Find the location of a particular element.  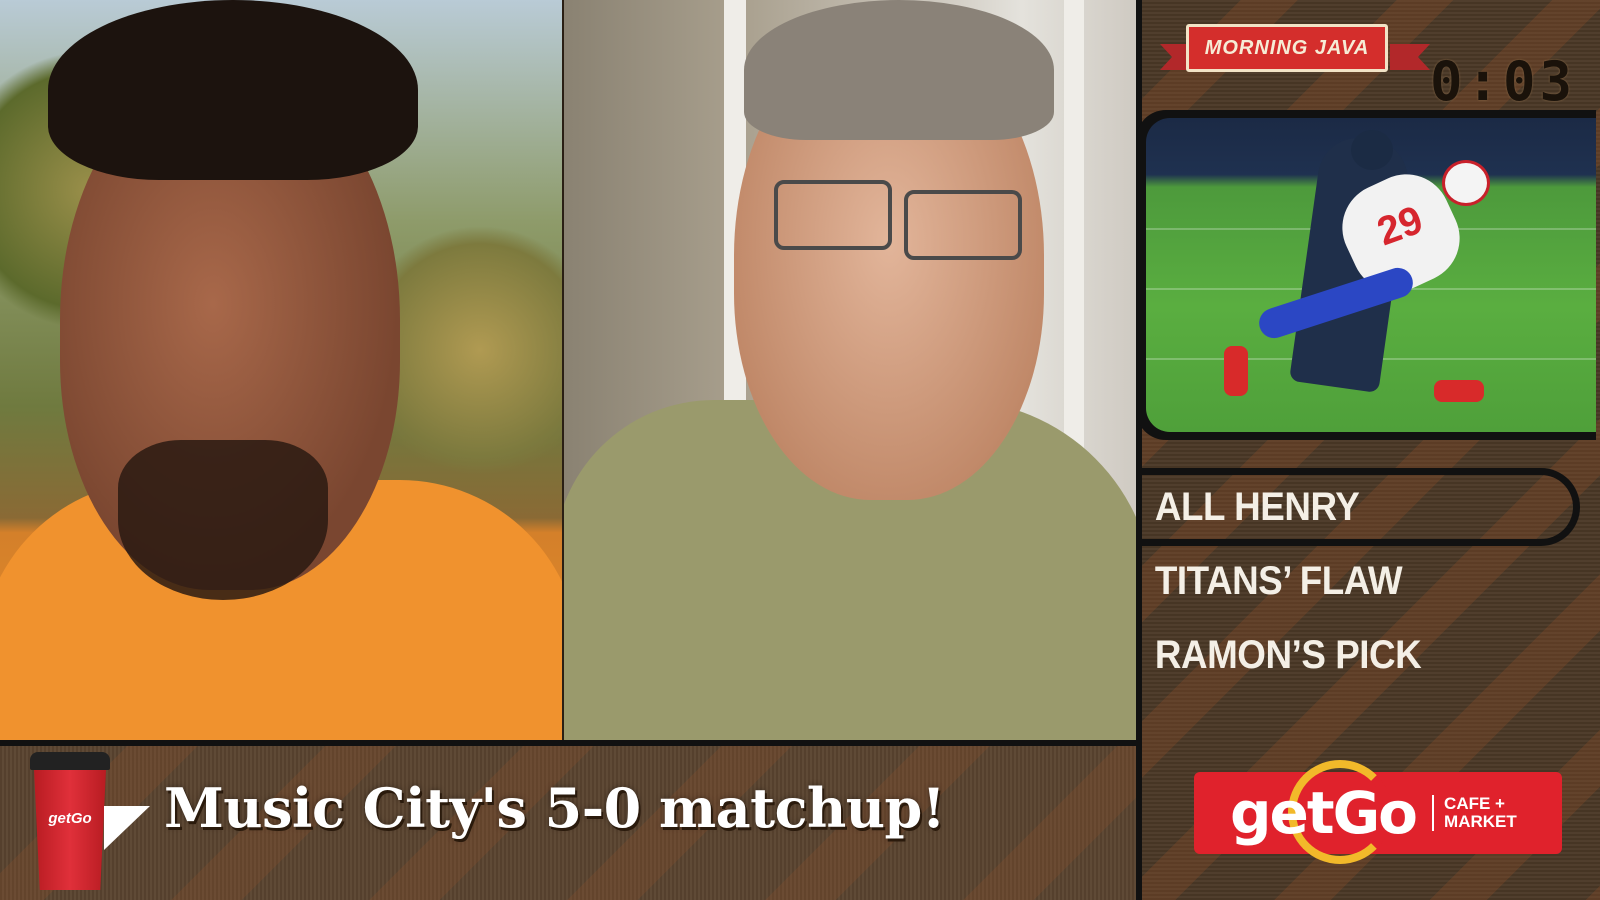

glasses-right-lens is located at coordinates (963, 225).